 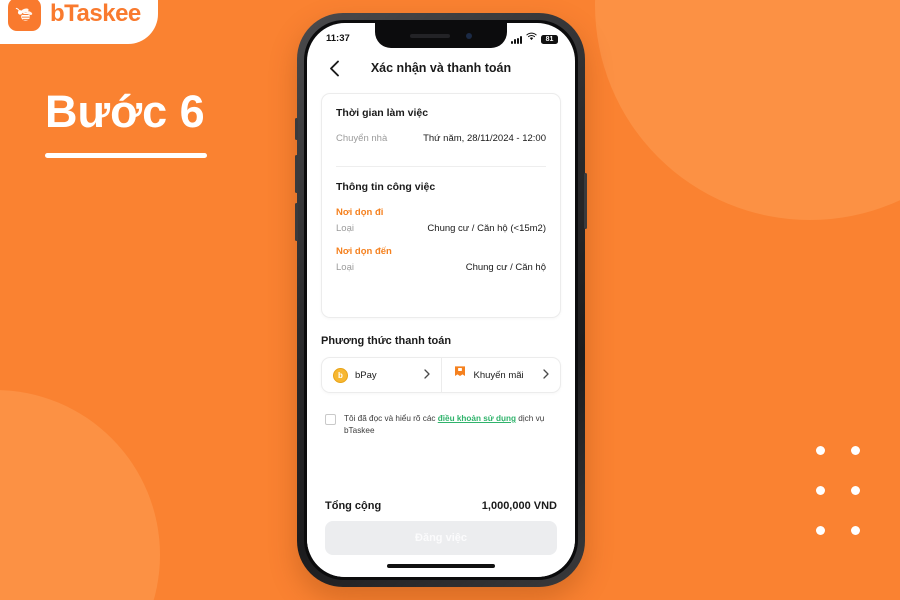 I want to click on checkout-footer: Tổng cộng 1,000,000 VND Đăng việc, so click(x=441, y=522).